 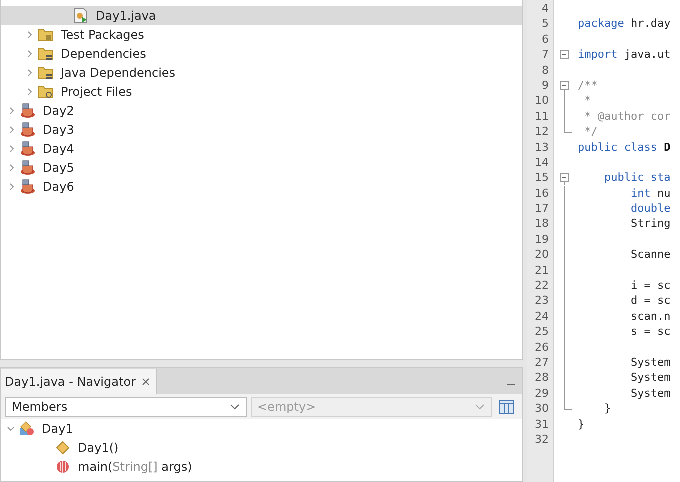 What do you see at coordinates (545, 86) in the screenshot?
I see `line-number: 9` at bounding box center [545, 86].